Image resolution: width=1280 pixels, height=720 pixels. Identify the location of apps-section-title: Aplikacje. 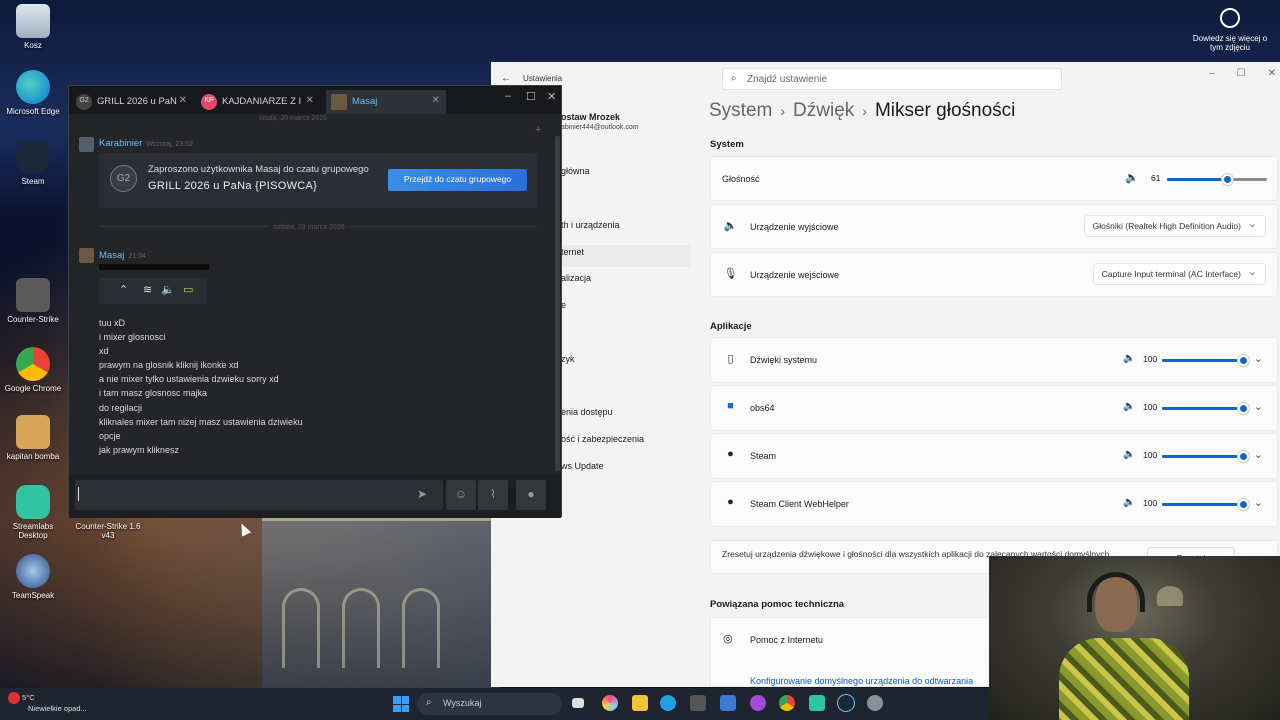
(731, 326).